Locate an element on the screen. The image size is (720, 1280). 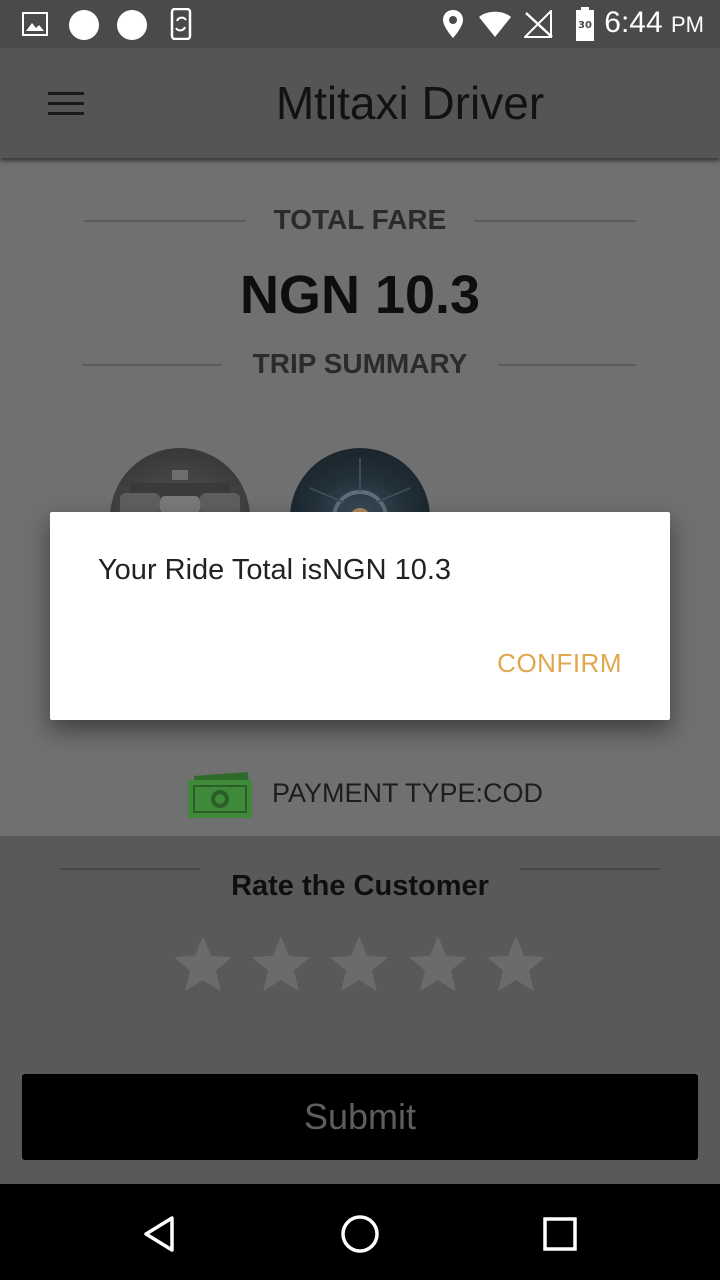
back-icon is located at coordinates (160, 1234).